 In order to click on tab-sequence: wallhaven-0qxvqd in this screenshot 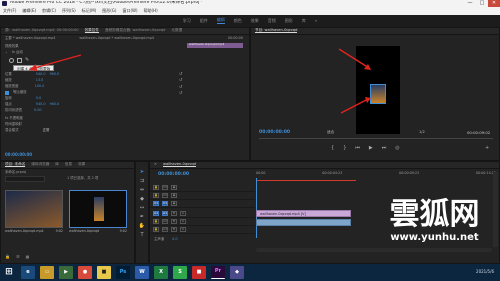, I will do `click(179, 165)`.